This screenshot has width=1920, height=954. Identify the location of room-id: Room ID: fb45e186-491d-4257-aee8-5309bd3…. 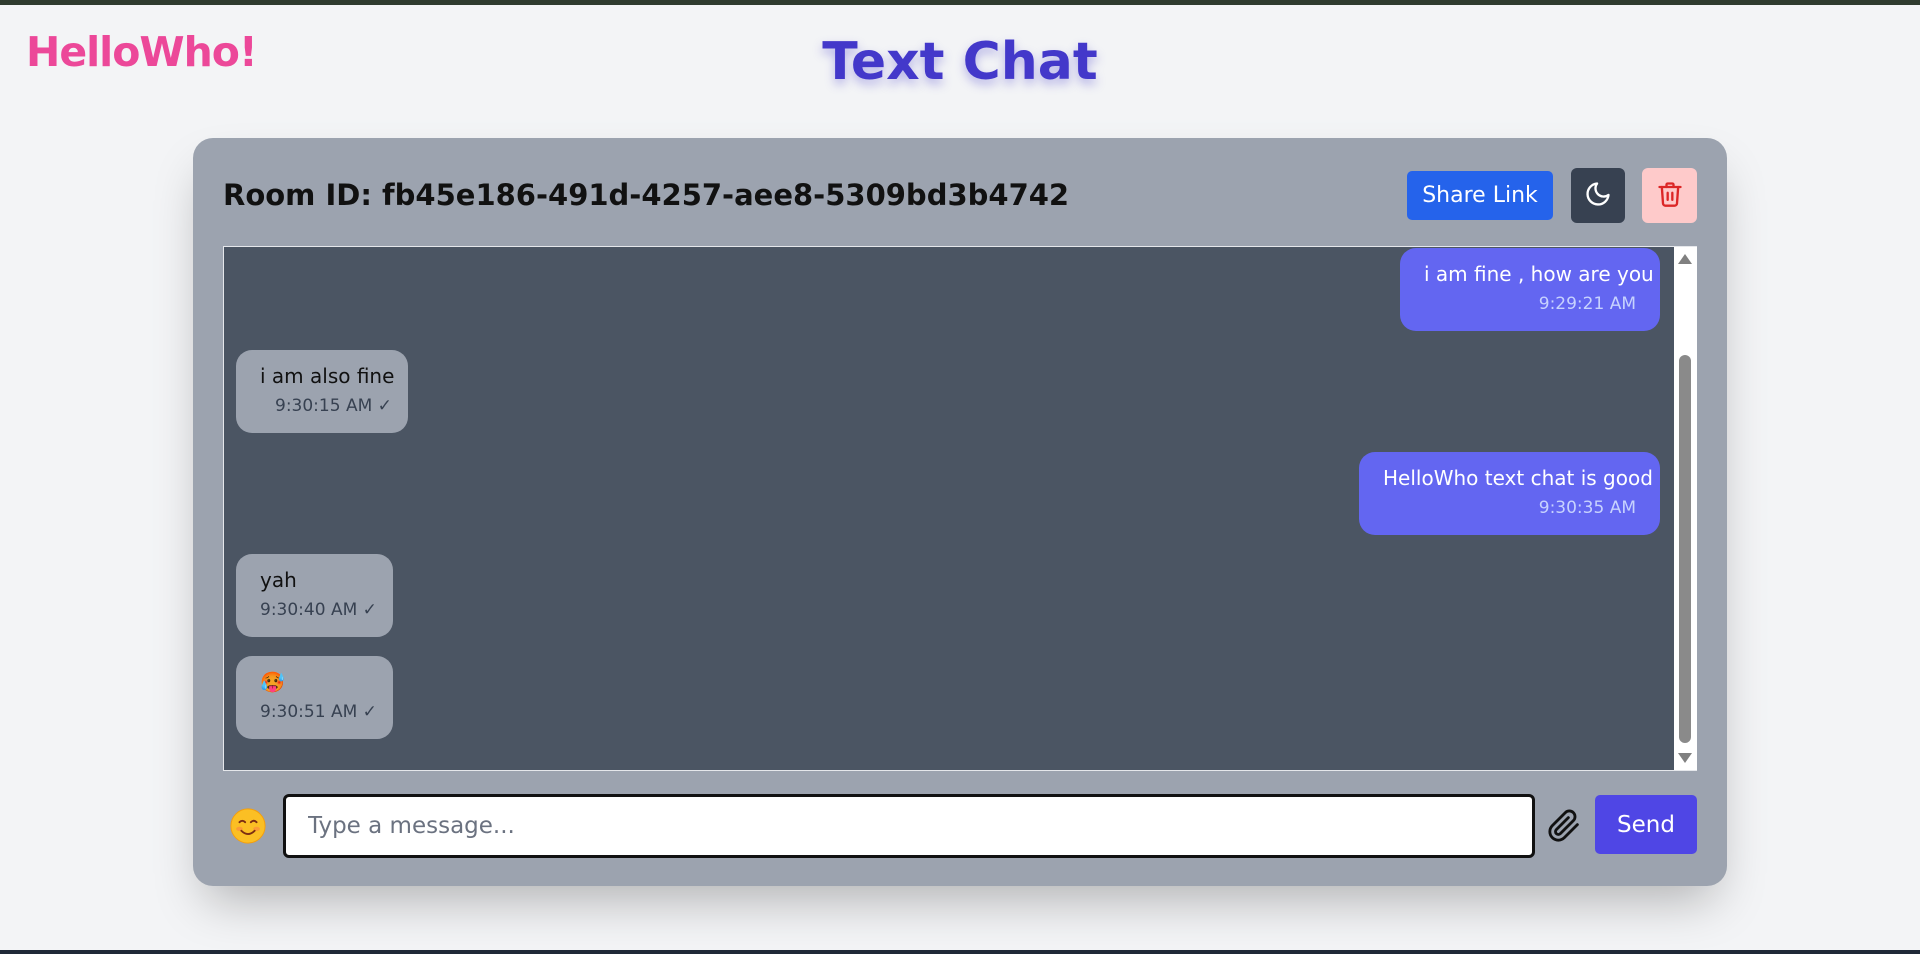
(646, 195).